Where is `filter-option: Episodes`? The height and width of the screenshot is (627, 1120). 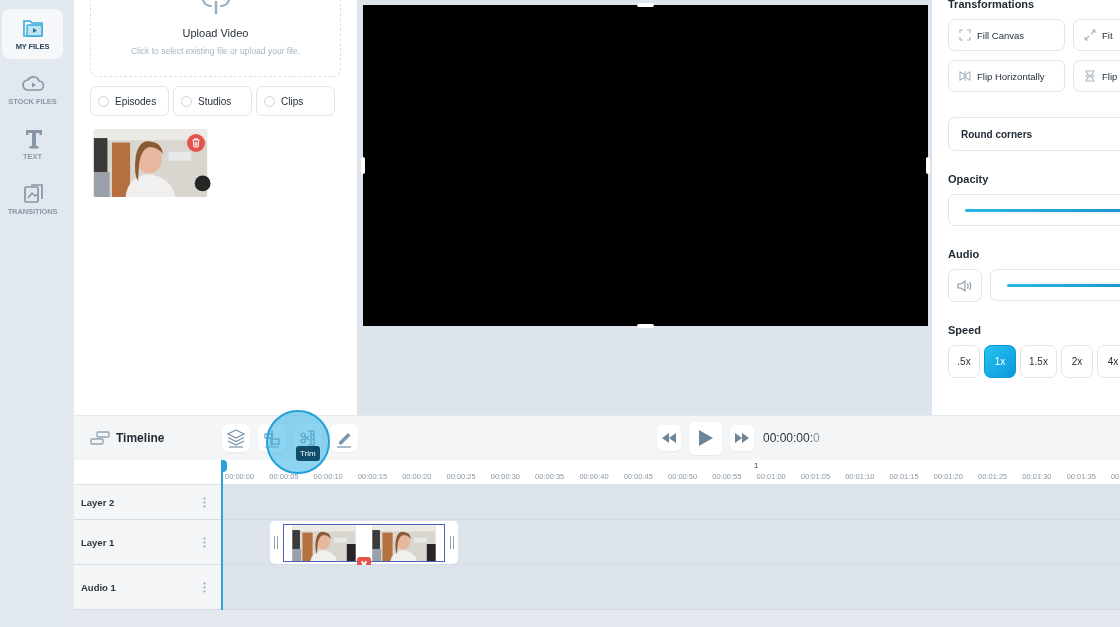 filter-option: Episodes is located at coordinates (129, 101).